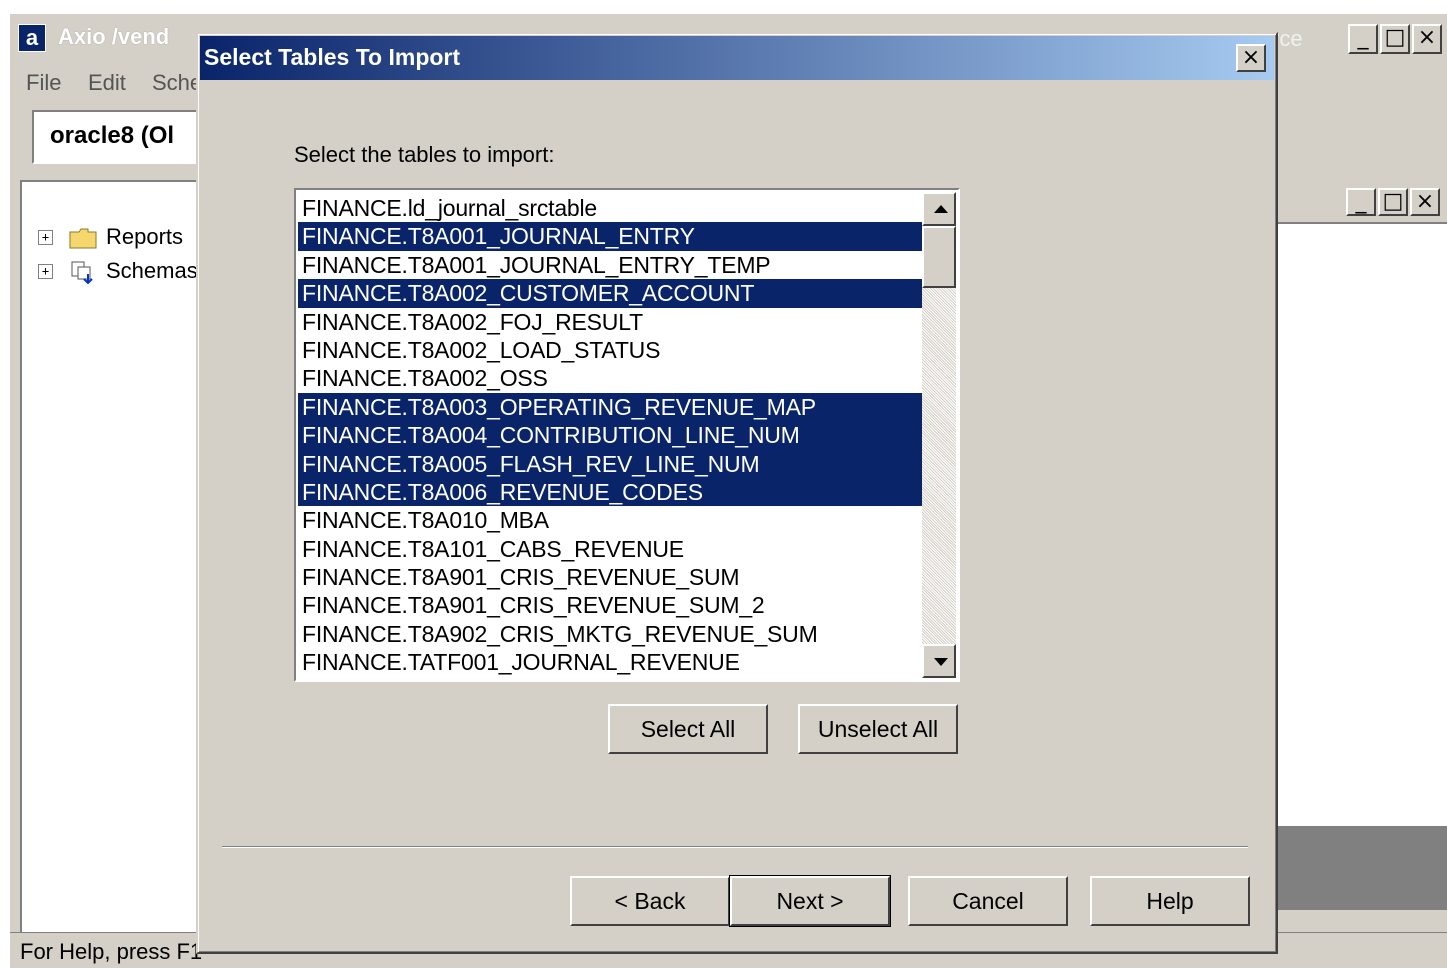 This screenshot has height=969, width=1447. I want to click on select-all-button: Select All, so click(688, 729).